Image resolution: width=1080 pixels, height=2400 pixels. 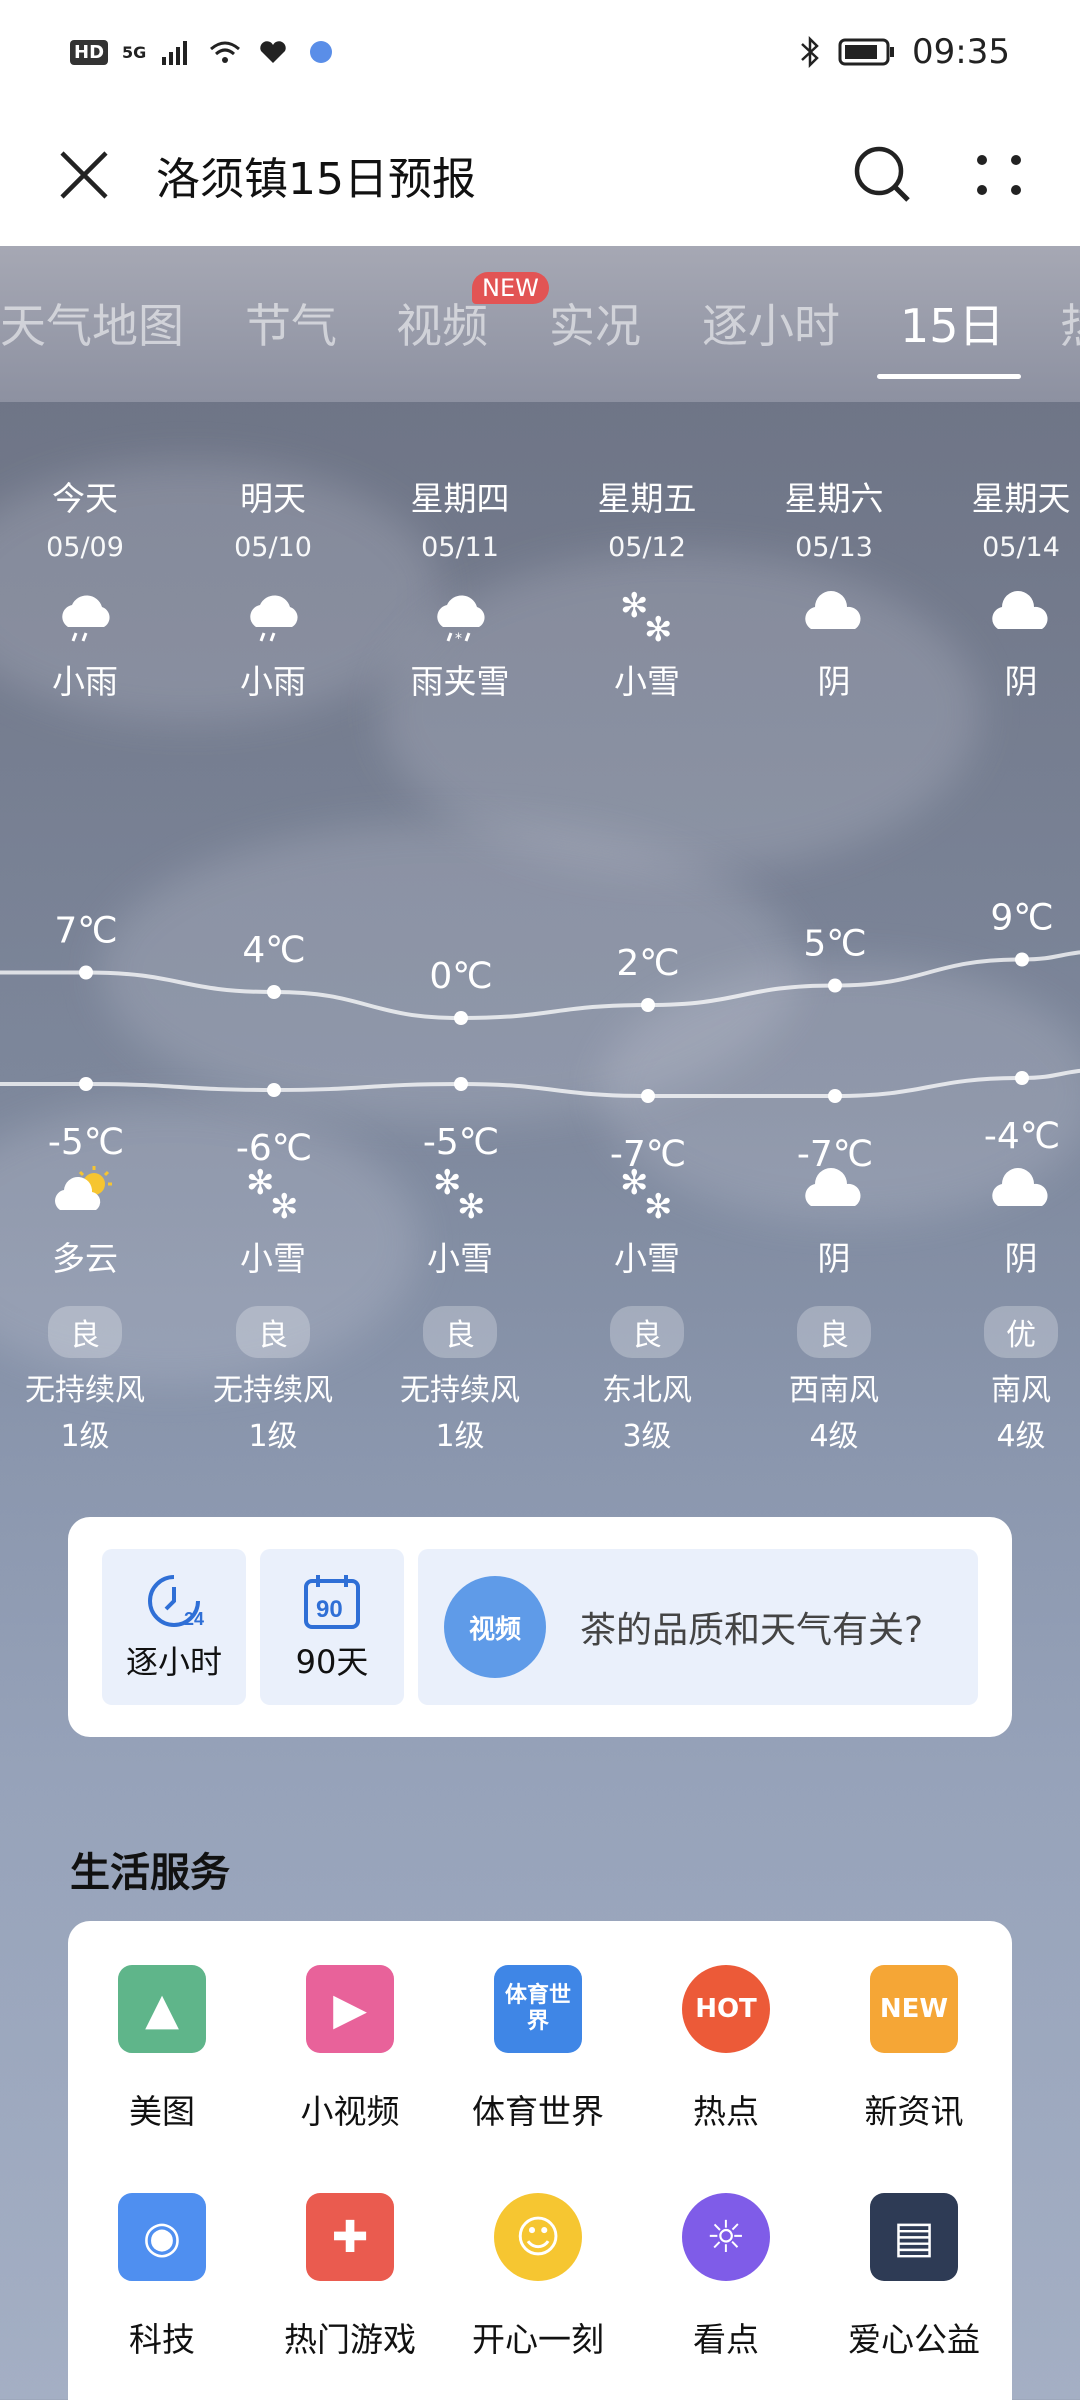 What do you see at coordinates (726, 2296) in the screenshot?
I see `service-item: ☼ 看点` at bounding box center [726, 2296].